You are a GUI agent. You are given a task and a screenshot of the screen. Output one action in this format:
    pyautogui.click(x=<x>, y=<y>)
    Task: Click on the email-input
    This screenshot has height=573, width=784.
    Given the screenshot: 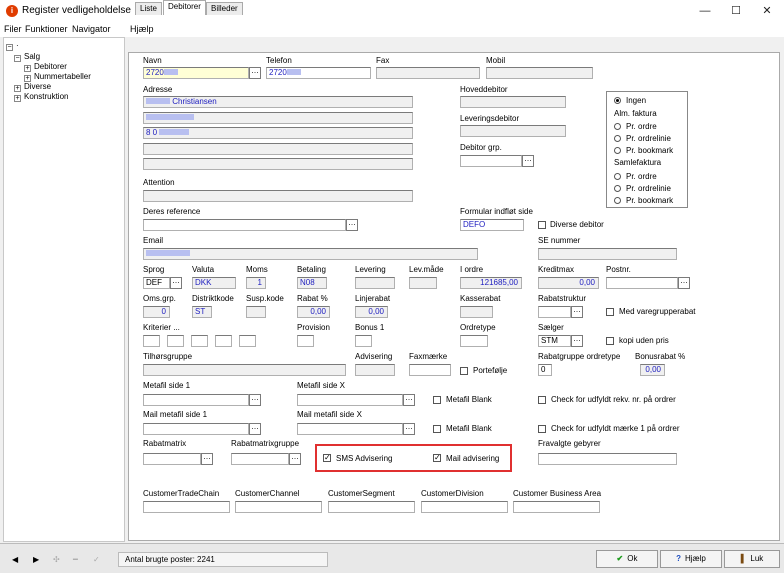 What is the action you would take?
    pyautogui.click(x=310, y=254)
    